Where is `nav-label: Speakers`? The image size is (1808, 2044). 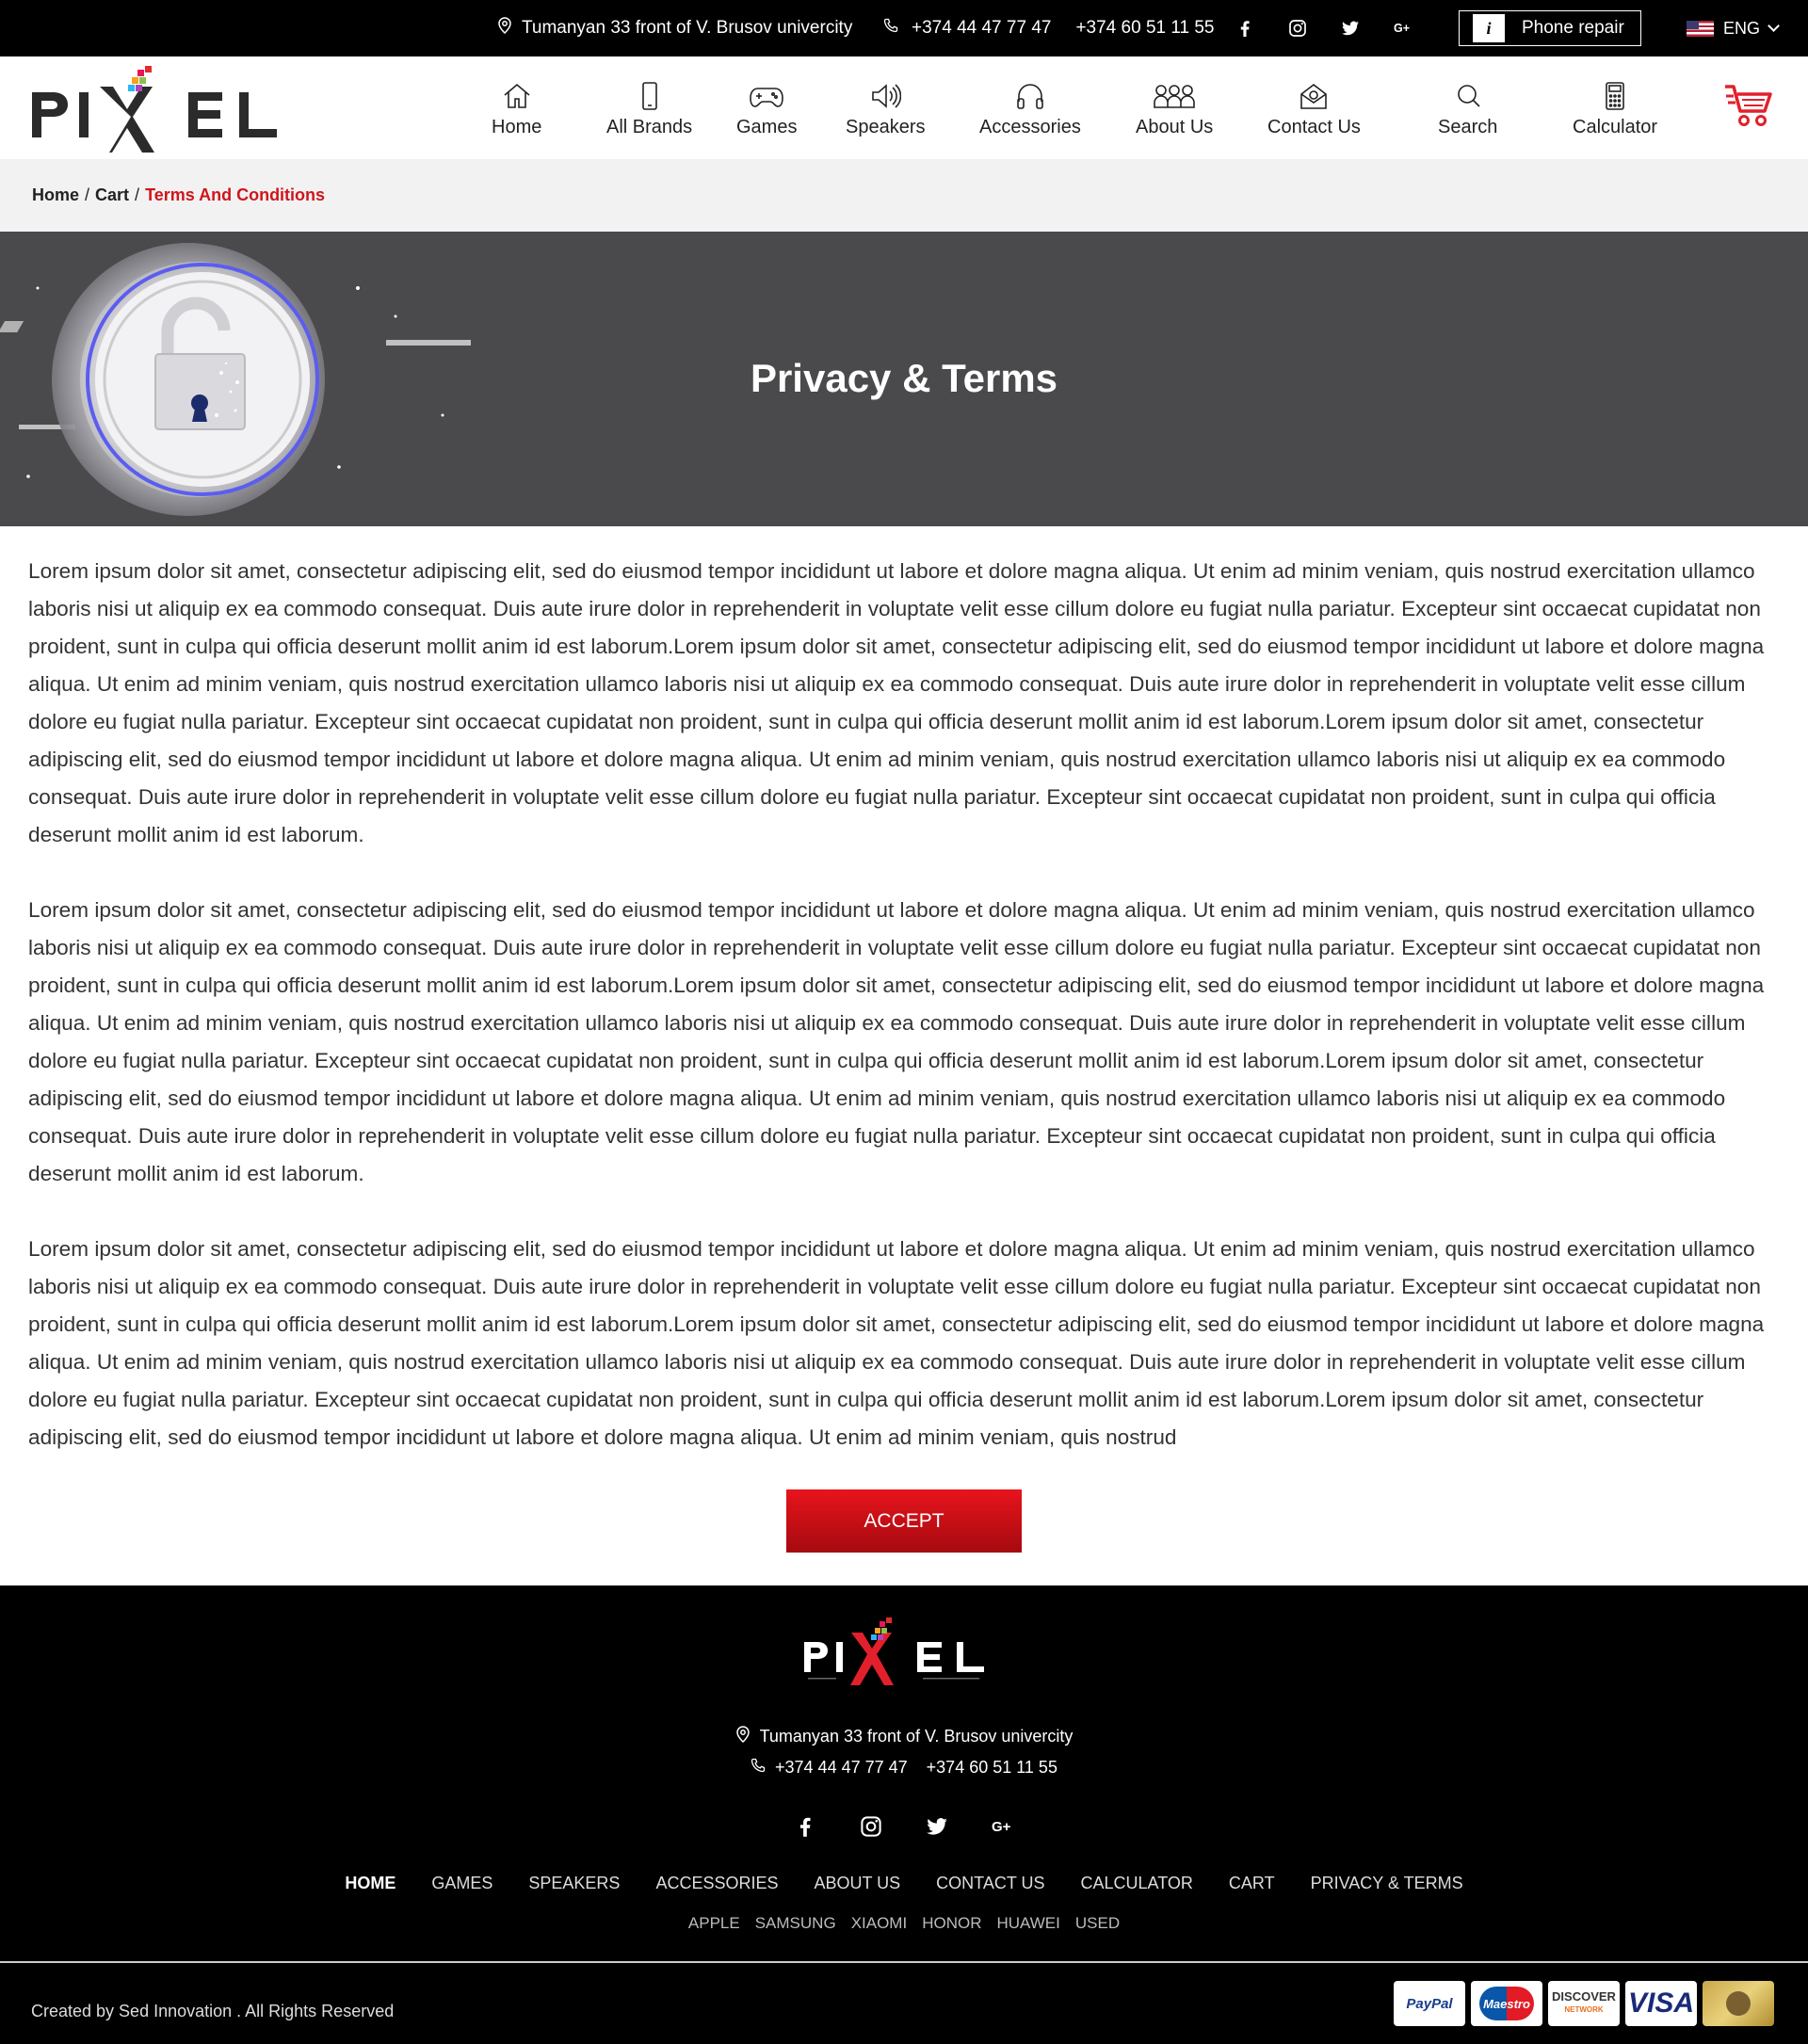 nav-label: Speakers is located at coordinates (886, 127).